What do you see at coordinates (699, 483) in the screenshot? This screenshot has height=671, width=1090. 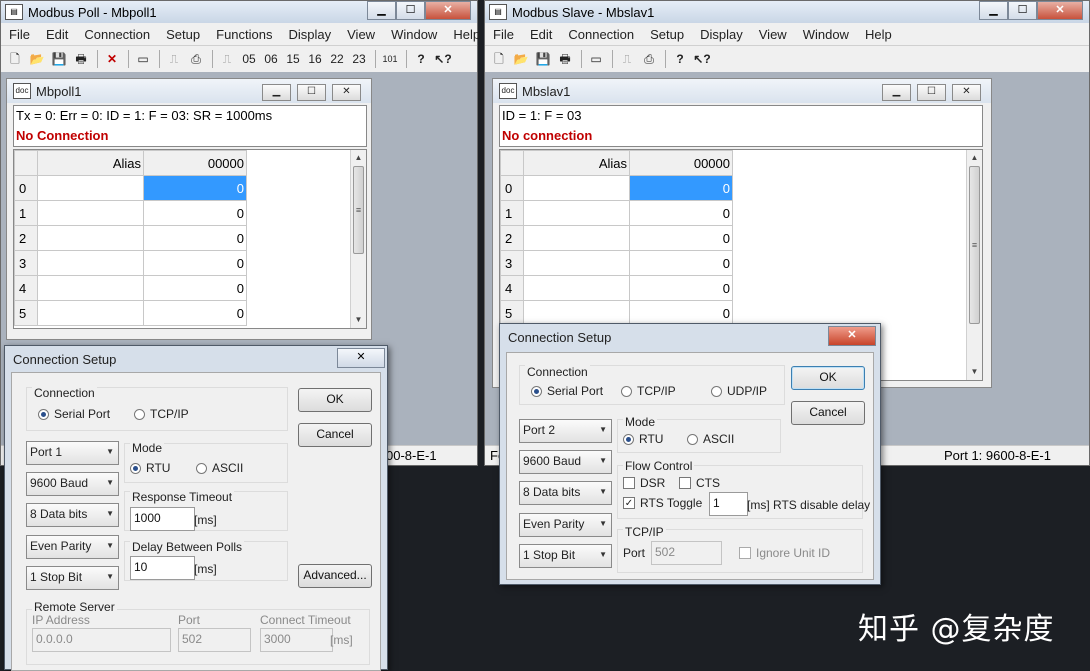 I see `cts-checkbox: CTS` at bounding box center [699, 483].